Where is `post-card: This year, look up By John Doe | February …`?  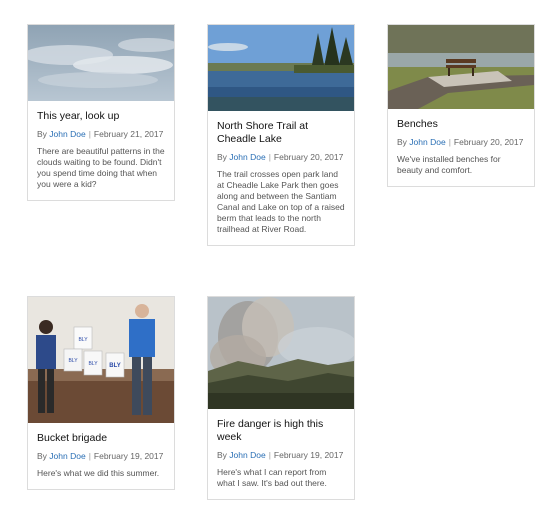
post-card: This year, look up By John Doe | February … is located at coordinates (101, 112).